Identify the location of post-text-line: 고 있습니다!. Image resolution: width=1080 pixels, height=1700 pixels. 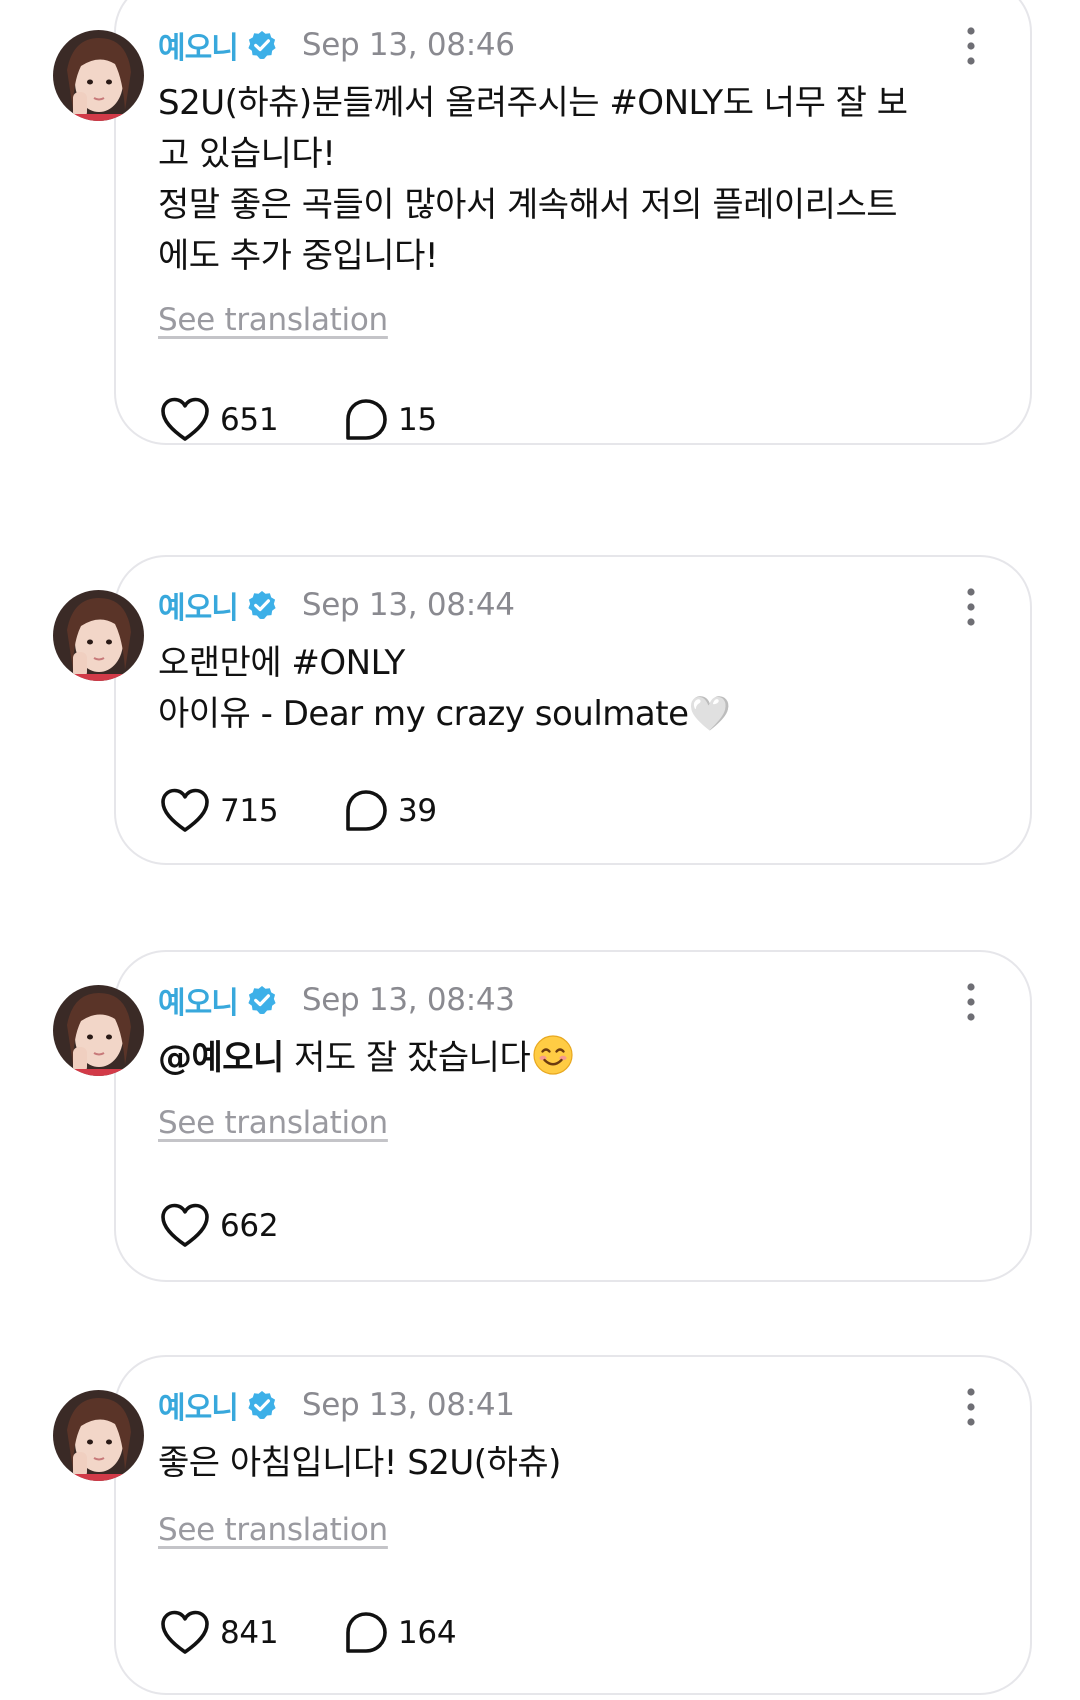
(247, 154).